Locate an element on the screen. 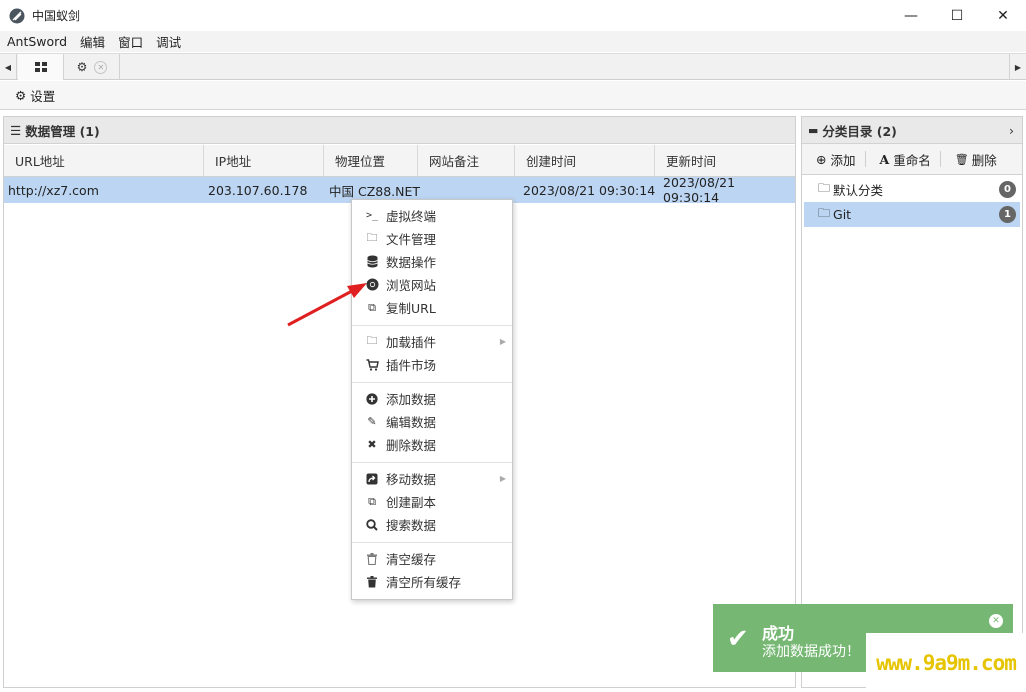 The image size is (1026, 692). rename-category-button: A 重命名 is located at coordinates (903, 159).